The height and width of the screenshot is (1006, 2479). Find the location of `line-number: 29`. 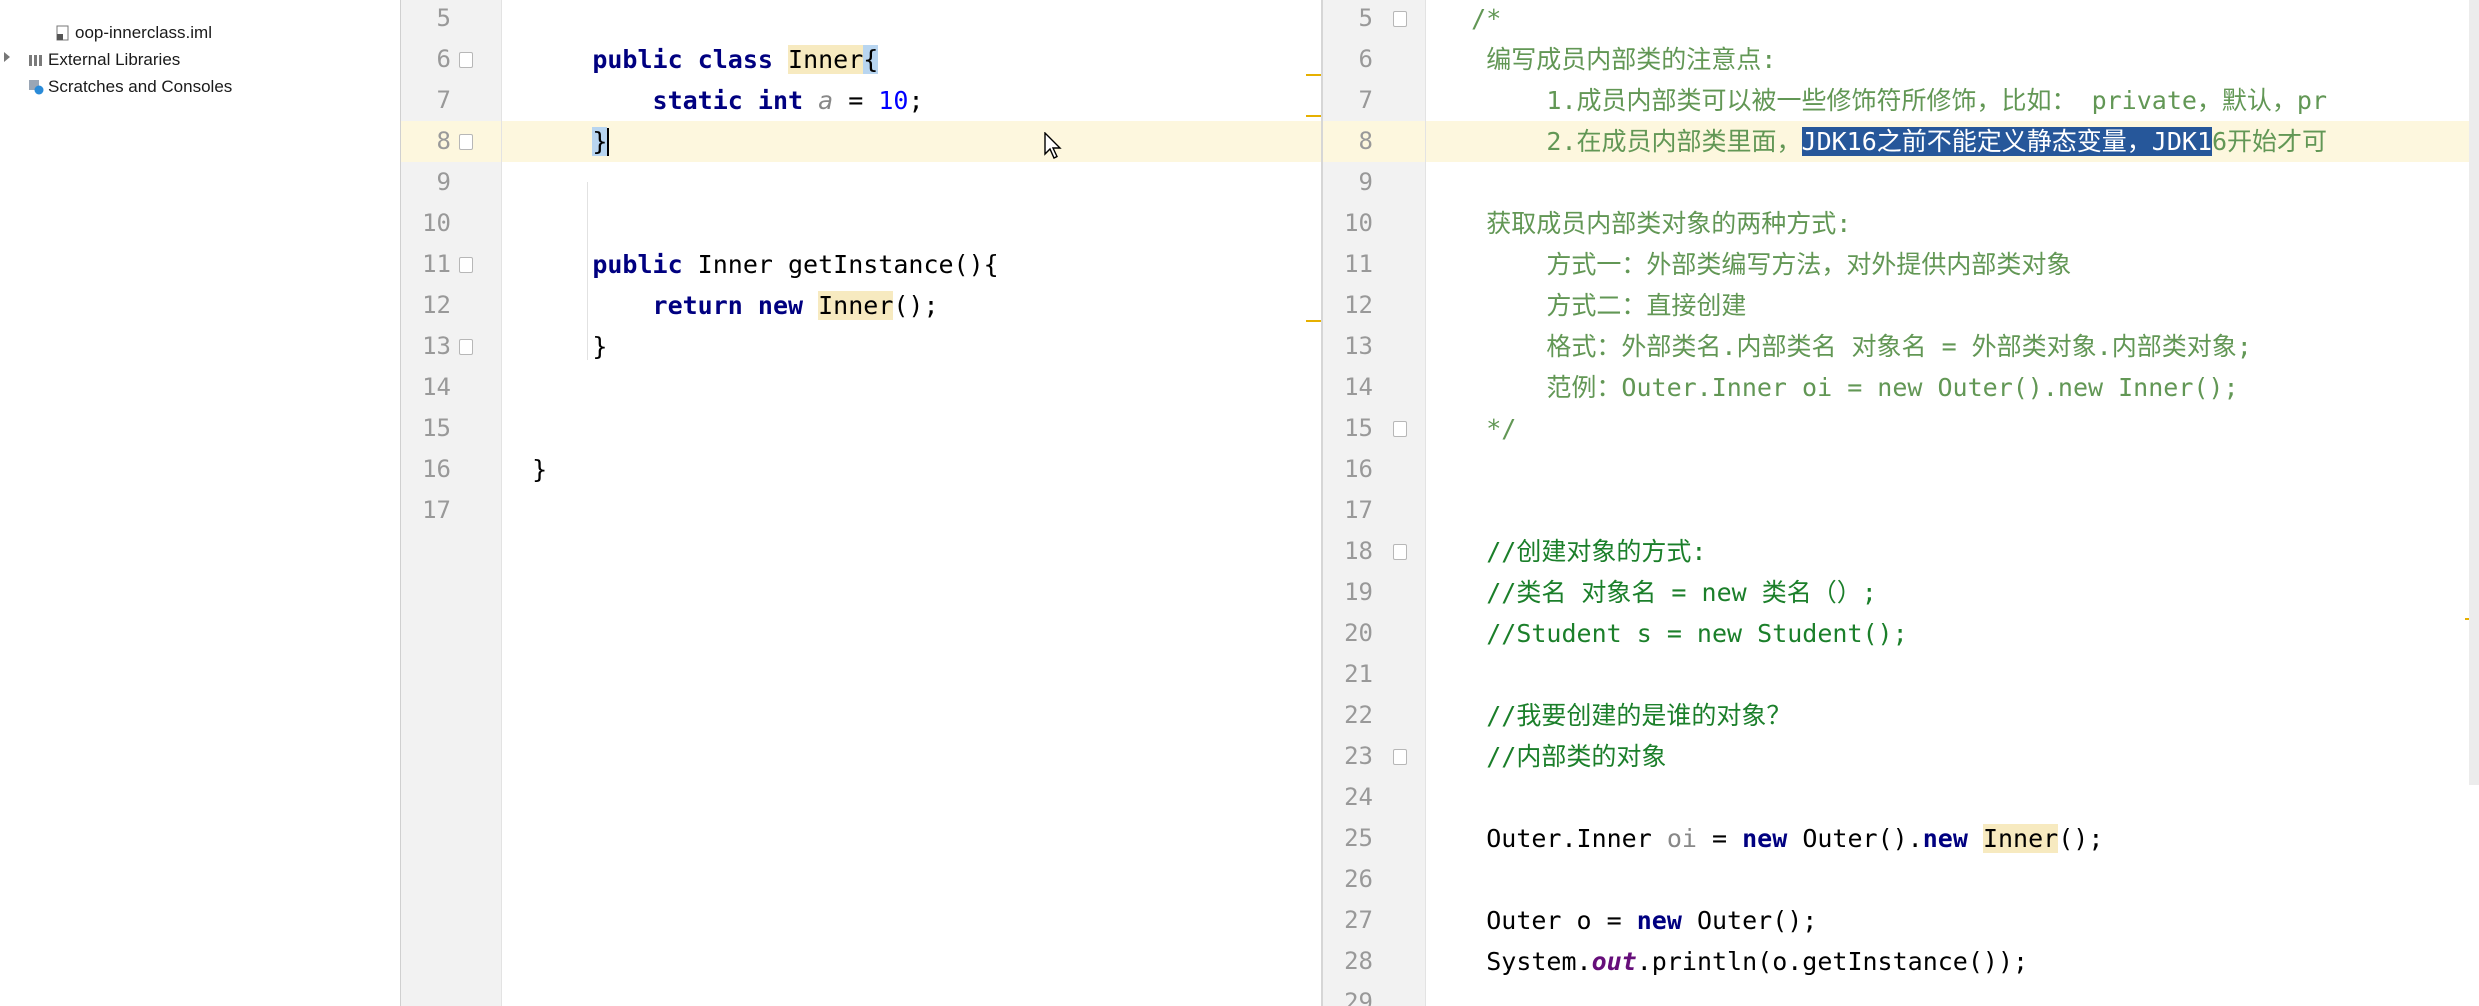

line-number: 29 is located at coordinates (1348, 994).